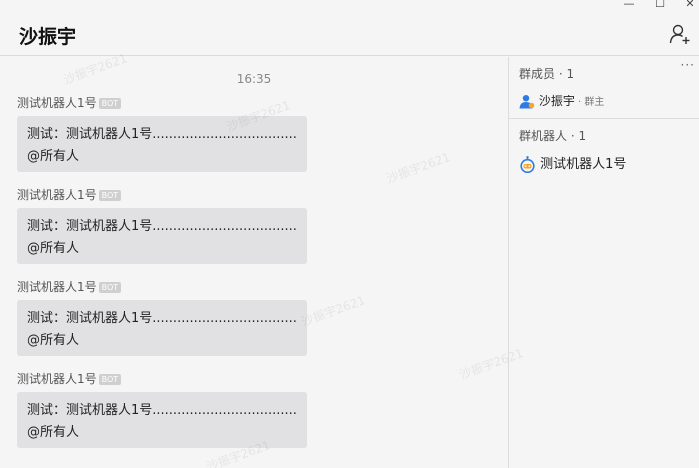 This screenshot has width=699, height=468. Describe the element at coordinates (589, 102) in the screenshot. I see `member-role: · 群主` at that location.